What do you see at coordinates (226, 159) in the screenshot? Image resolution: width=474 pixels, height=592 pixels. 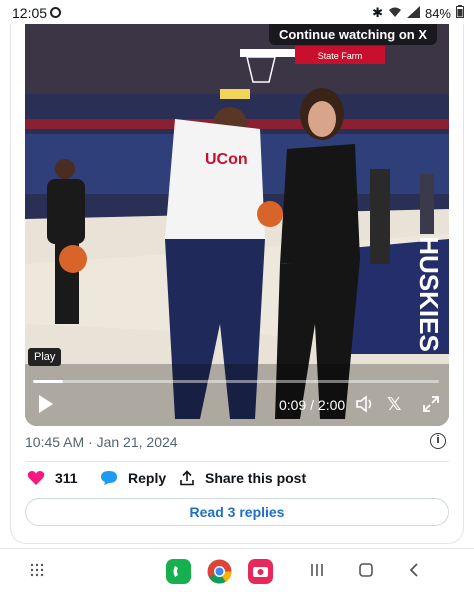 I see `svg-text: UCon` at bounding box center [226, 159].